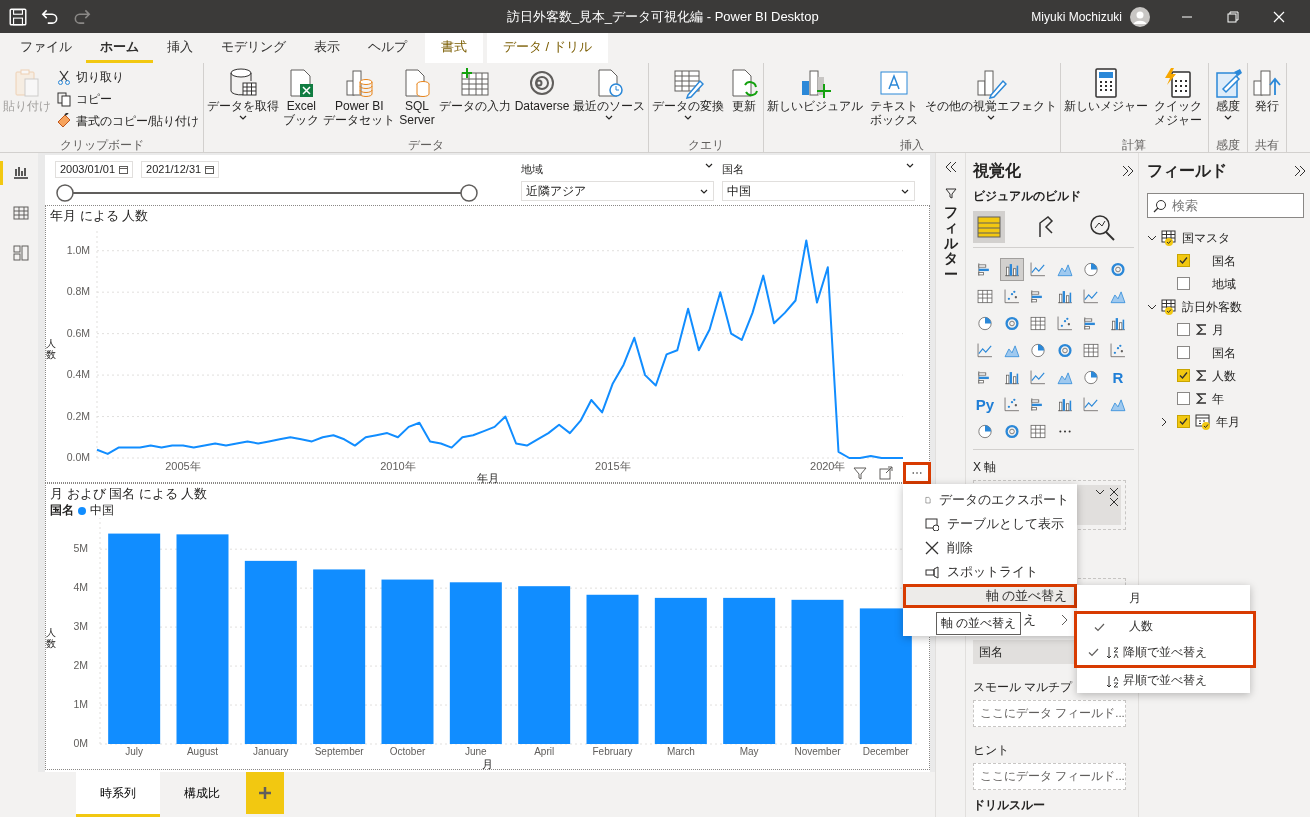 This screenshot has width=1310, height=817. I want to click on tick-label: 0.0M, so click(78, 457).